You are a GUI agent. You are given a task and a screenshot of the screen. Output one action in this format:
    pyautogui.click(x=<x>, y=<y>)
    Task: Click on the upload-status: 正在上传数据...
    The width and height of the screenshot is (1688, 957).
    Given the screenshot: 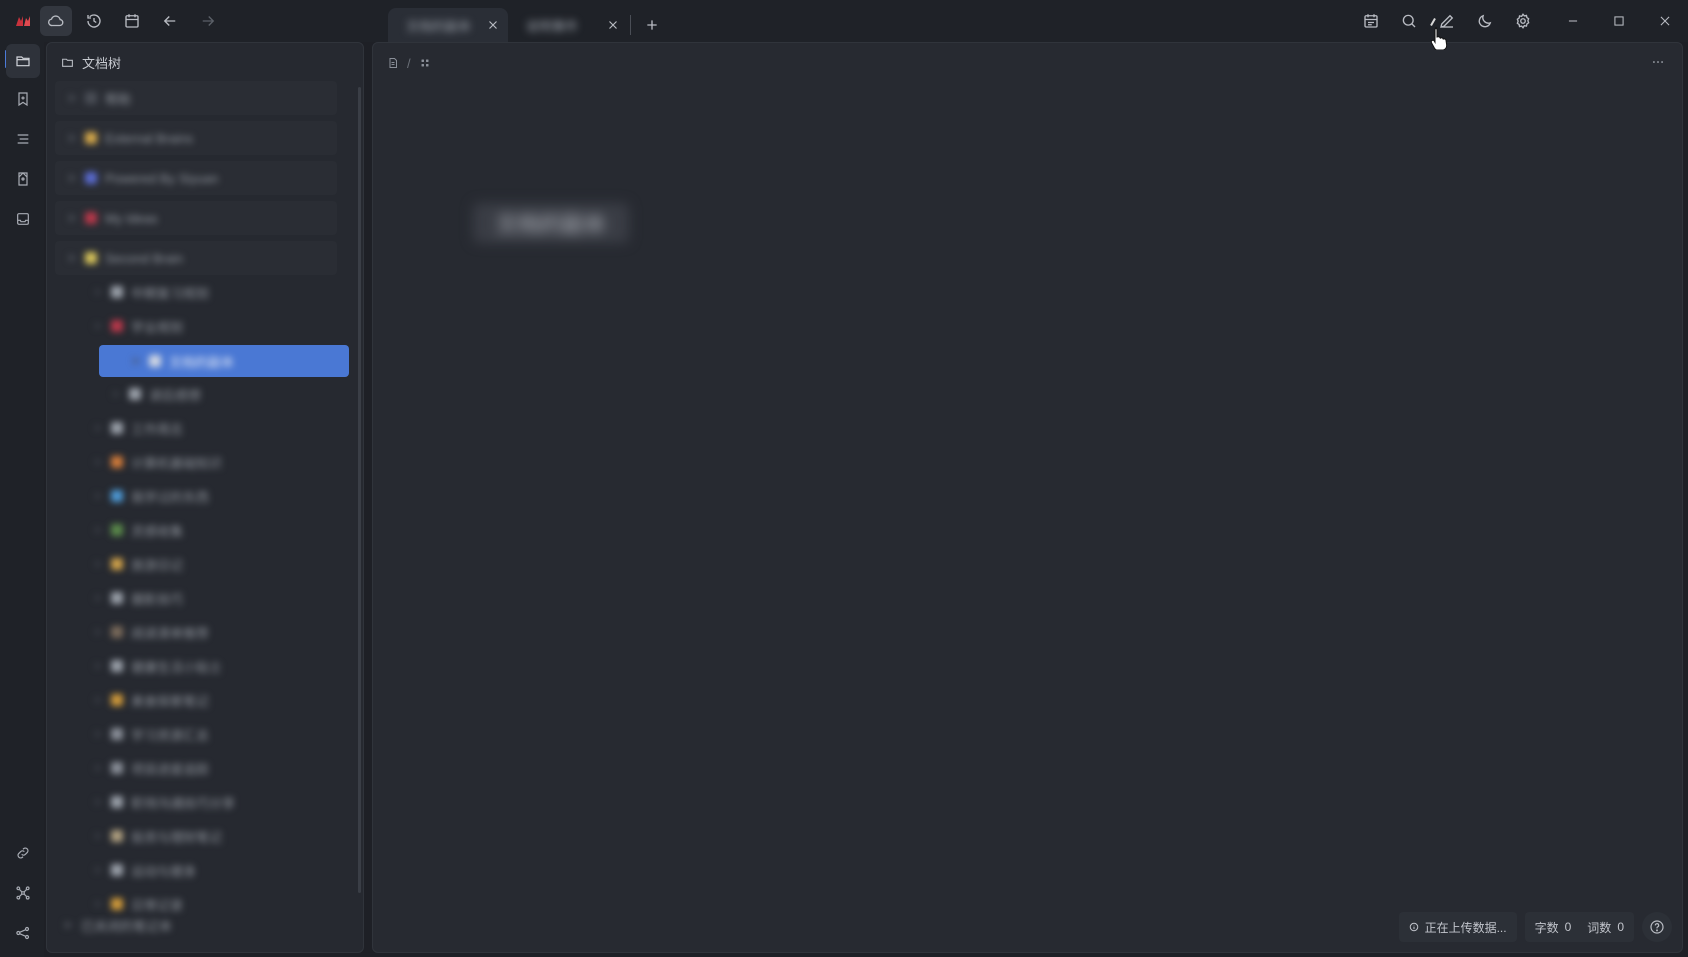 What is the action you would take?
    pyautogui.click(x=1457, y=927)
    